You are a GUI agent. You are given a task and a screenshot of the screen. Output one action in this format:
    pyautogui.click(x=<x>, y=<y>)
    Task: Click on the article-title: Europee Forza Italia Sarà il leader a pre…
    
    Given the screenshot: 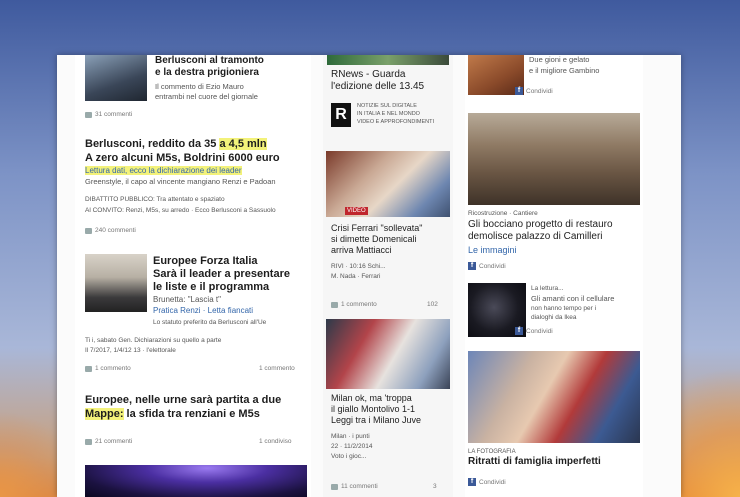 What is the action you would take?
    pyautogui.click(x=232, y=274)
    